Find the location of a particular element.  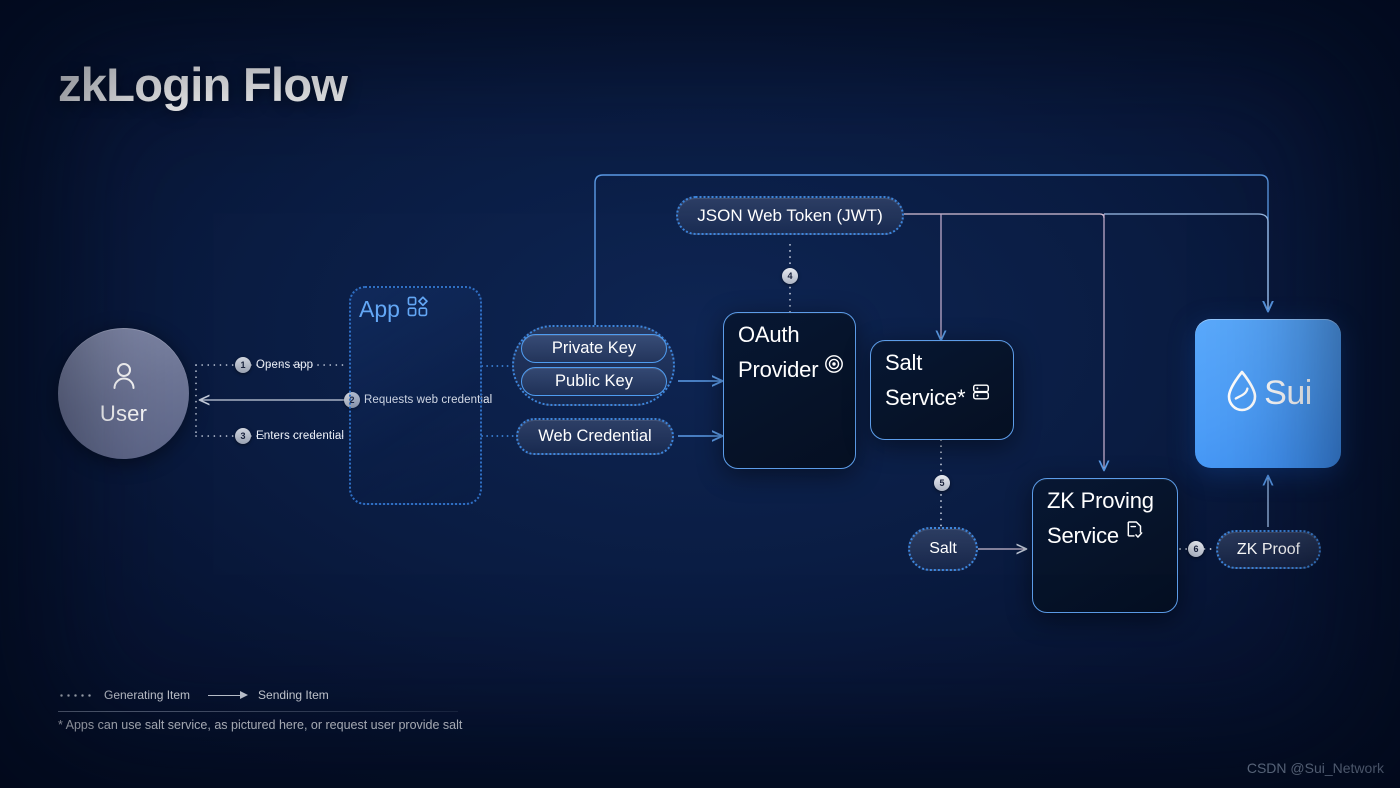

oauth-provider-line2: Provider is located at coordinates (778, 369).